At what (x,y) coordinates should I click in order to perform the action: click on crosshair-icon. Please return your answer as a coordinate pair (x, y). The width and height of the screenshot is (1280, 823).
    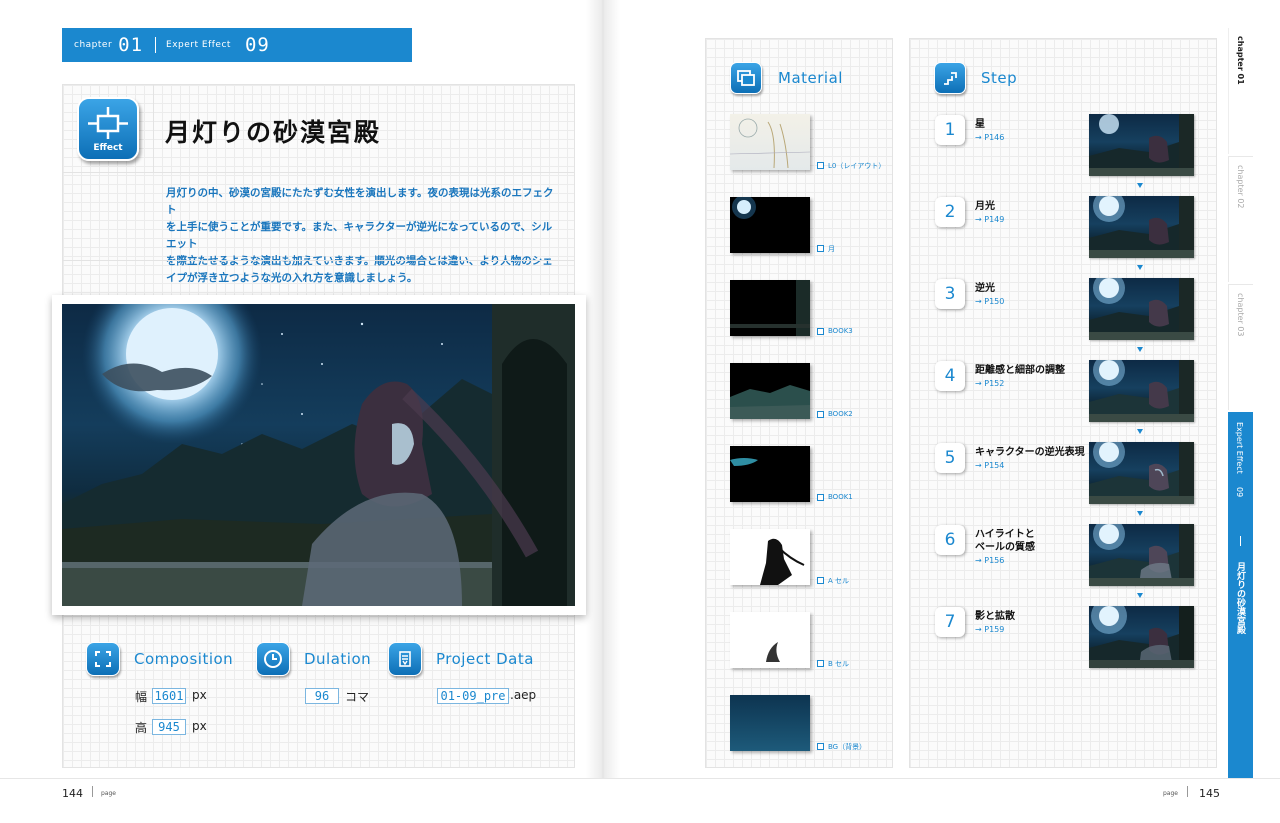
    Looking at the image, I should click on (108, 123).